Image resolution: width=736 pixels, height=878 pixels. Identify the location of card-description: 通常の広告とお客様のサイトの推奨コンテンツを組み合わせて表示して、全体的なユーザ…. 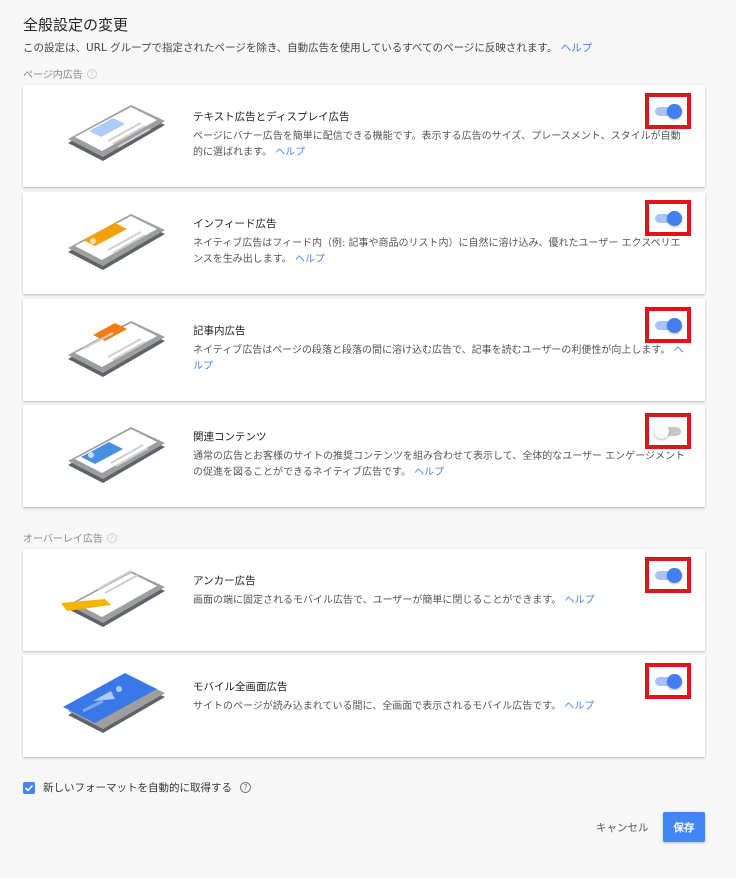
(440, 465).